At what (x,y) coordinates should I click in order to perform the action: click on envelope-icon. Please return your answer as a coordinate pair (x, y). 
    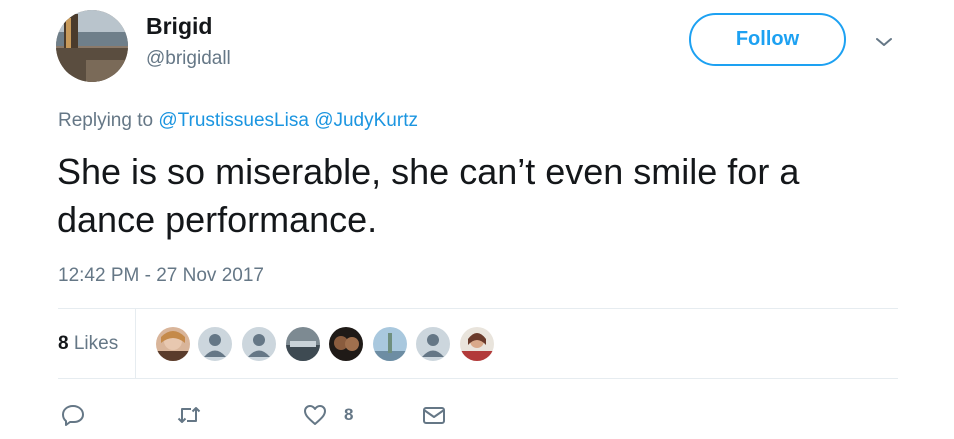
    Looking at the image, I should click on (434, 415).